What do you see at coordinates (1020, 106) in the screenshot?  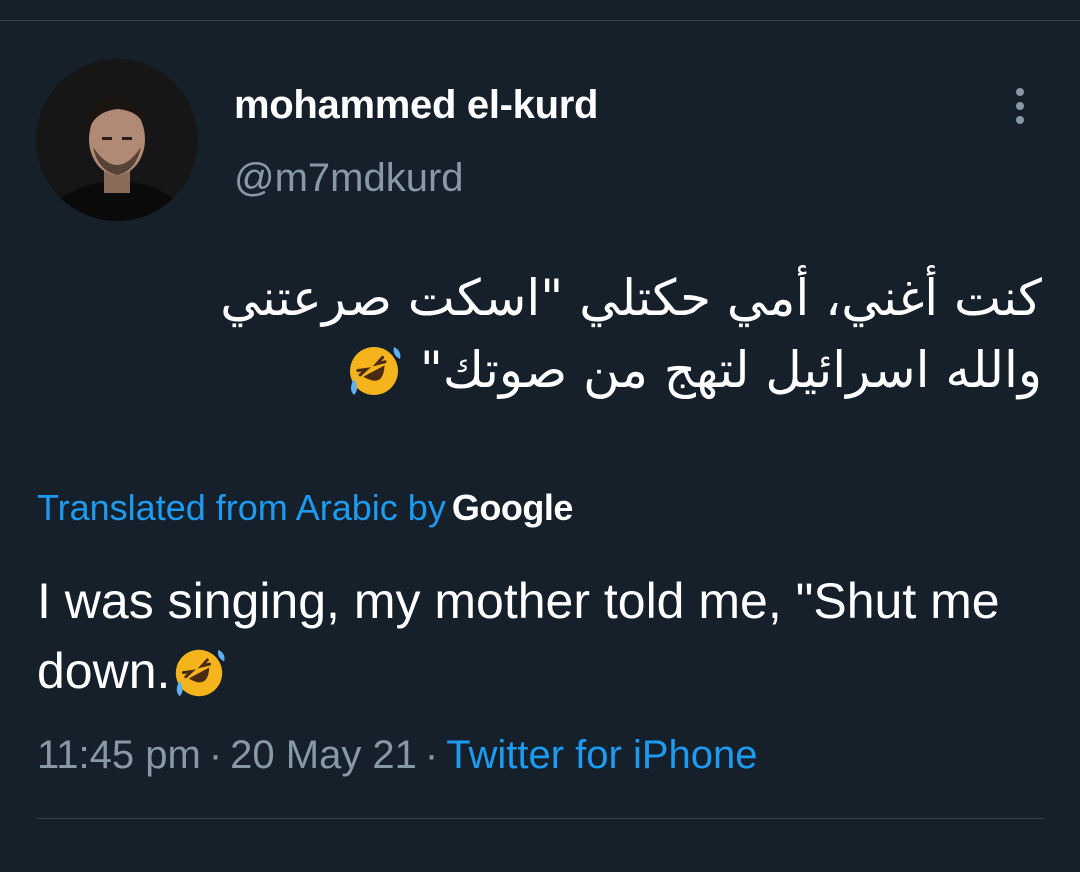 I see `vertical-ellipsis-icon` at bounding box center [1020, 106].